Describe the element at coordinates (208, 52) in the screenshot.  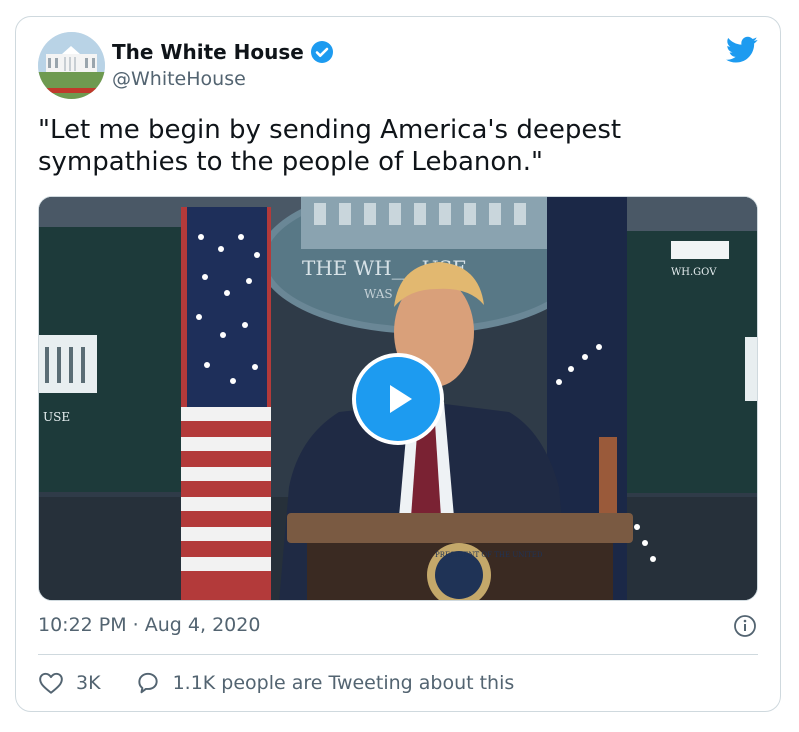
I see `account-name: The White House` at that location.